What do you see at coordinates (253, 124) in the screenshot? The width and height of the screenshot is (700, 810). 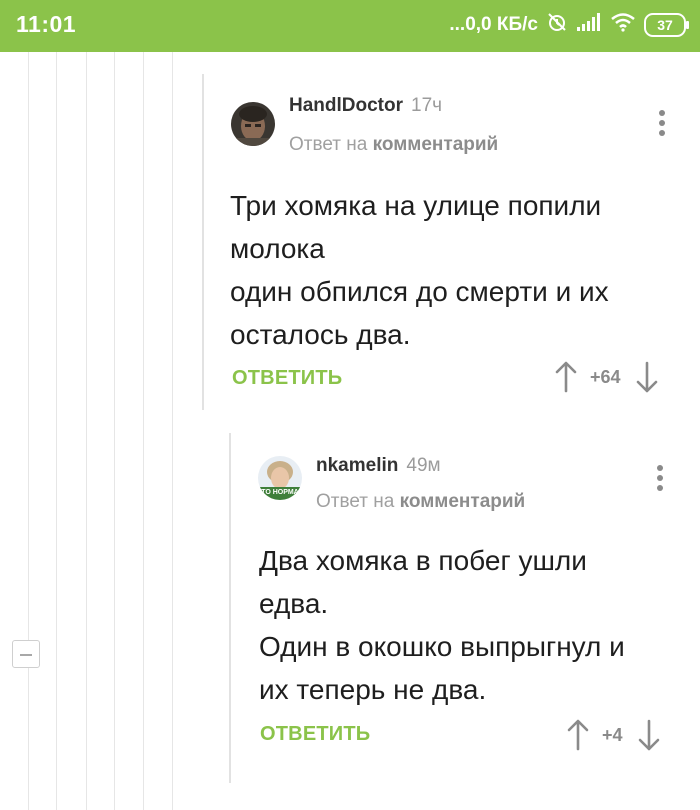 I see `avatar` at bounding box center [253, 124].